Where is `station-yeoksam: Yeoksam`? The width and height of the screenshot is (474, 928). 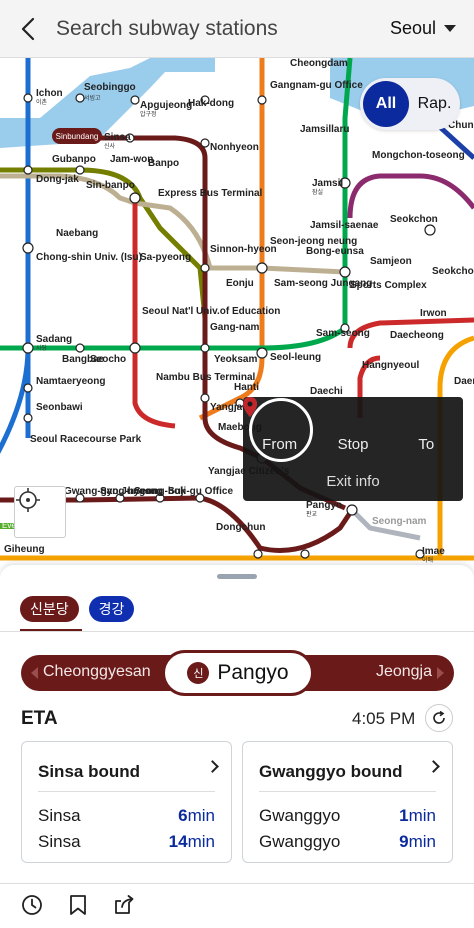 station-yeoksam: Yeoksam is located at coordinates (235, 359).